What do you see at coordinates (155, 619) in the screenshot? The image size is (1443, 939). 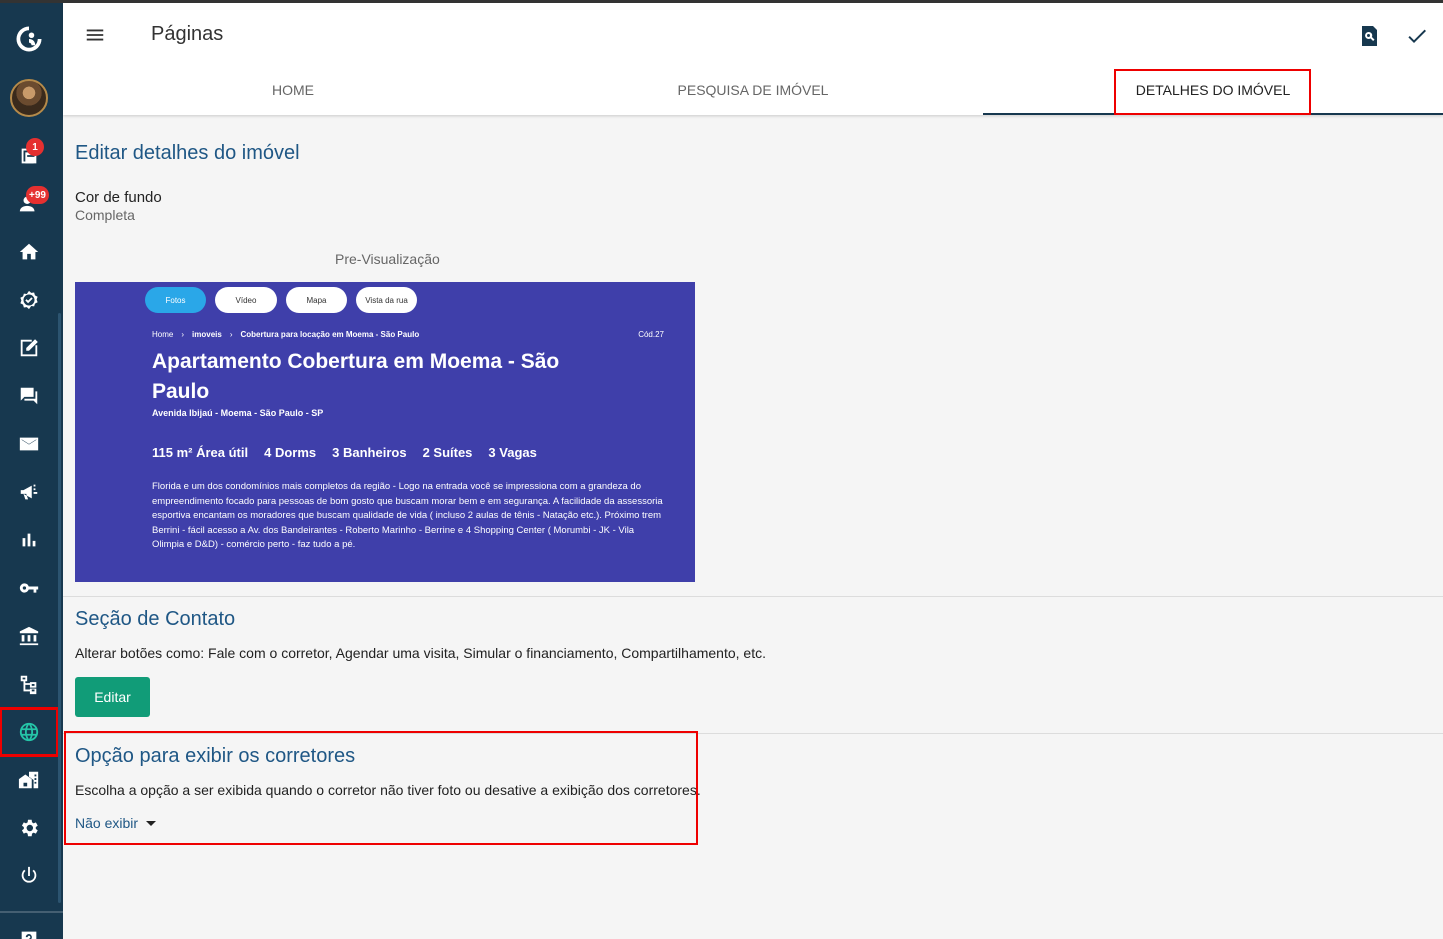 I see `contact-section-title: Seção de Contato` at bounding box center [155, 619].